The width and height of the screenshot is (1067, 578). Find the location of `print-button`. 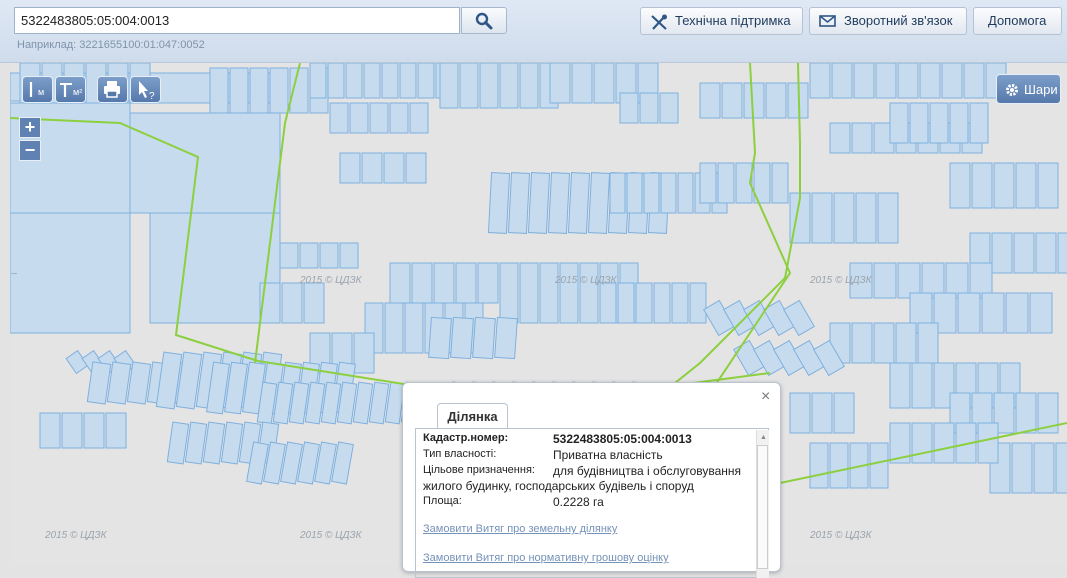

print-button is located at coordinates (112, 89).